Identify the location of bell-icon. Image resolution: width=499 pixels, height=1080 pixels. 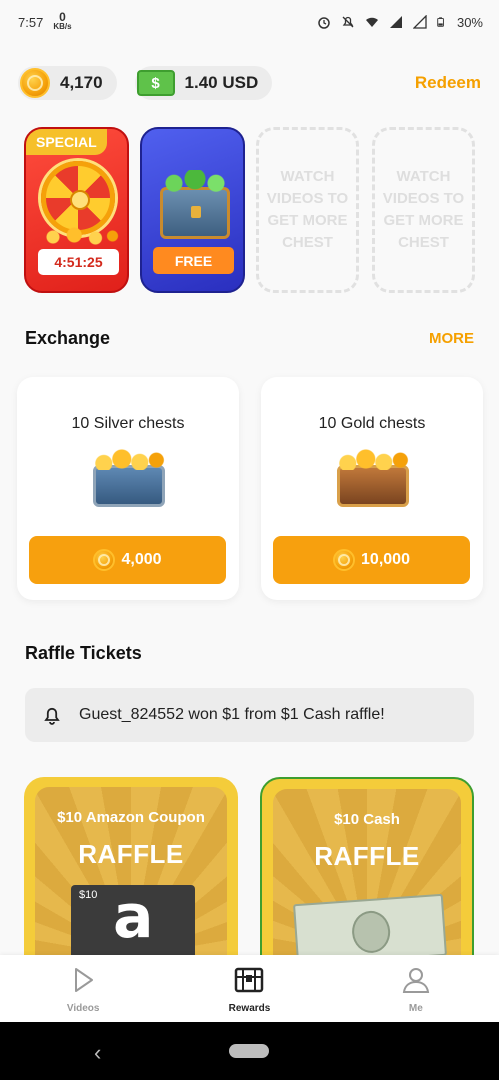
(52, 716).